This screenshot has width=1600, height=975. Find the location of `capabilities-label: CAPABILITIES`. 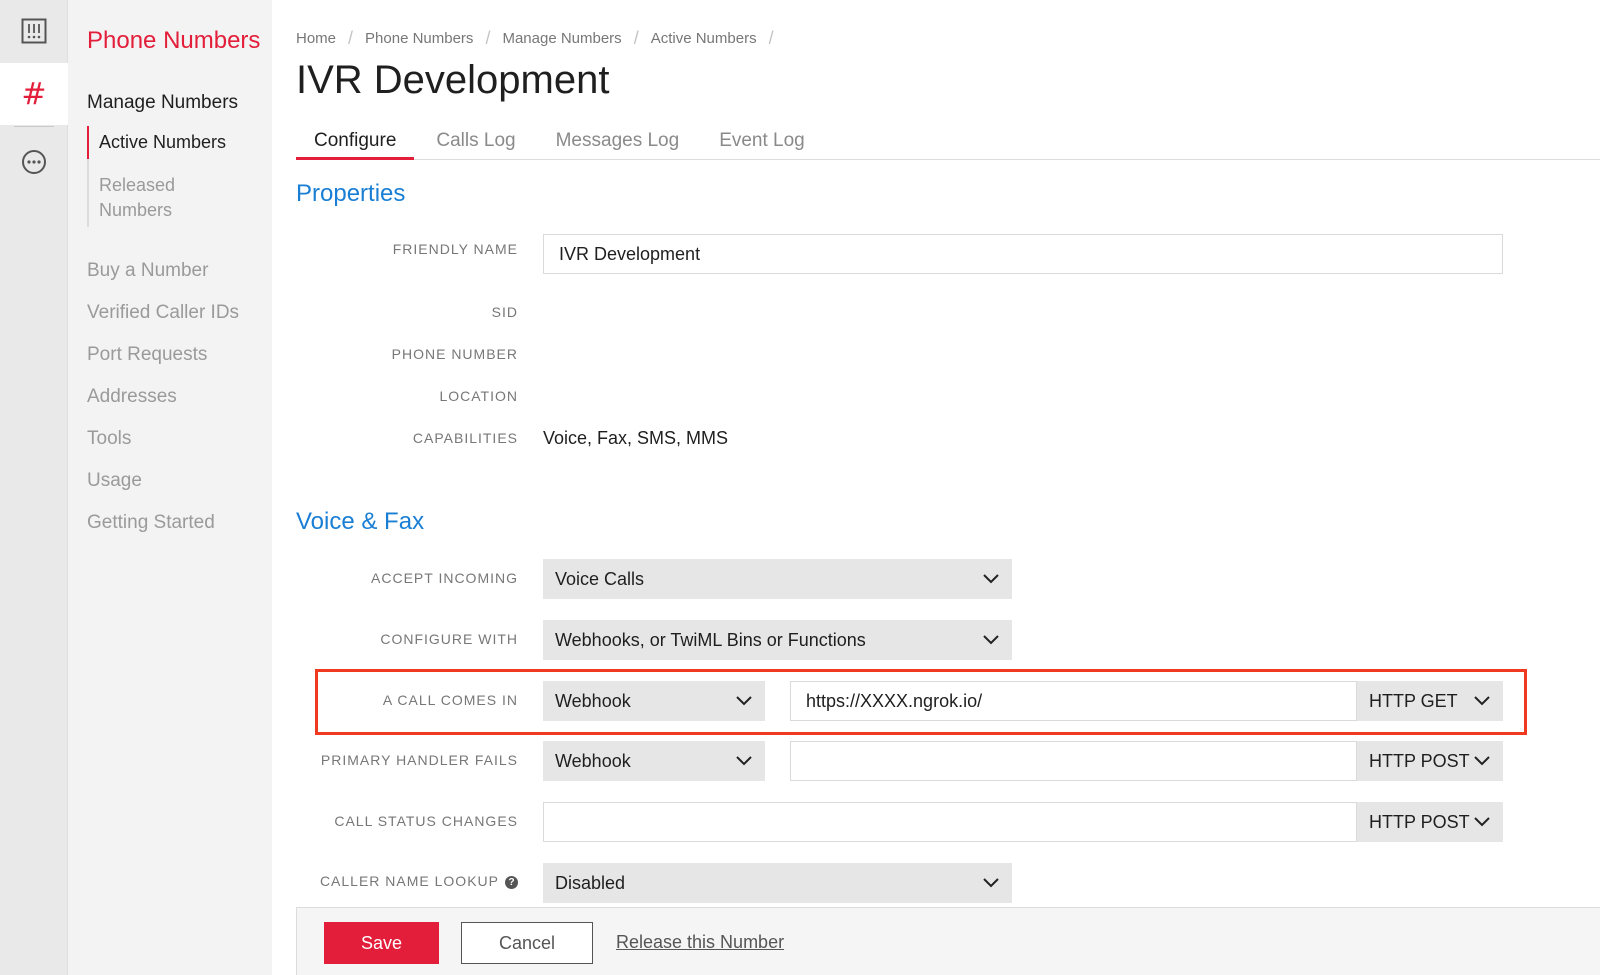

capabilities-label: CAPABILITIES is located at coordinates (465, 438).